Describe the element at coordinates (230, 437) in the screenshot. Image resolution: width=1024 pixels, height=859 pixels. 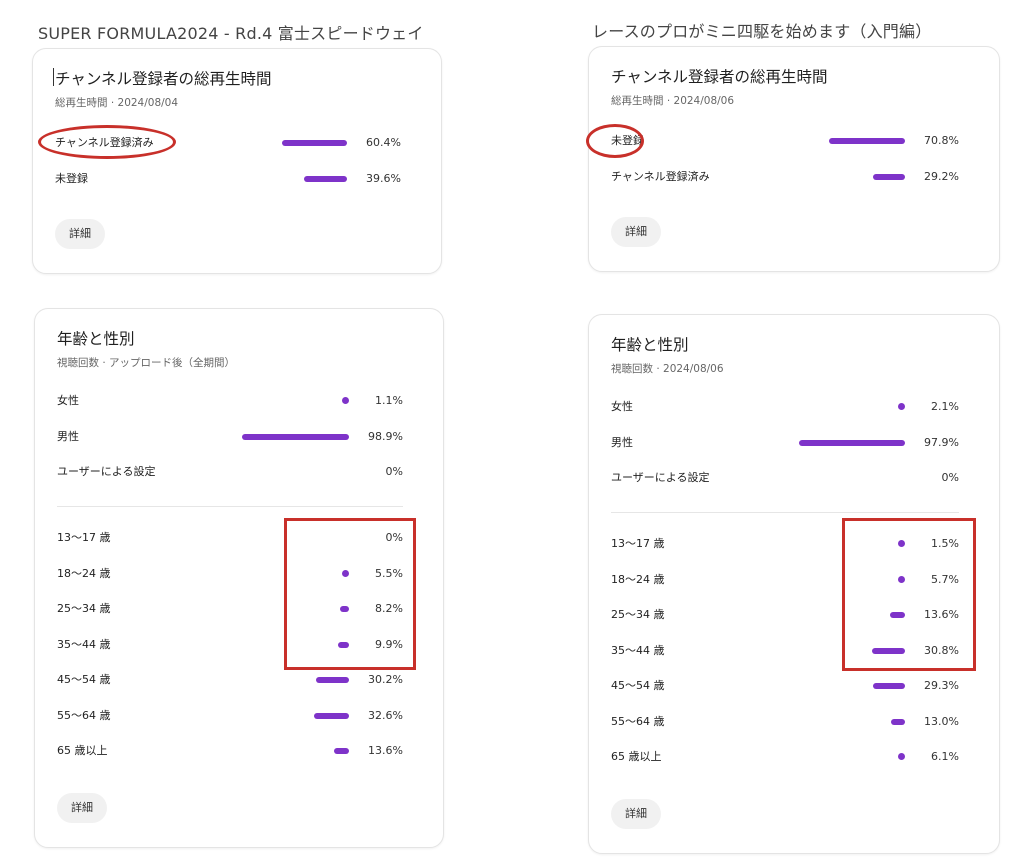
I see `metric-row: 男性 98.9%` at that location.